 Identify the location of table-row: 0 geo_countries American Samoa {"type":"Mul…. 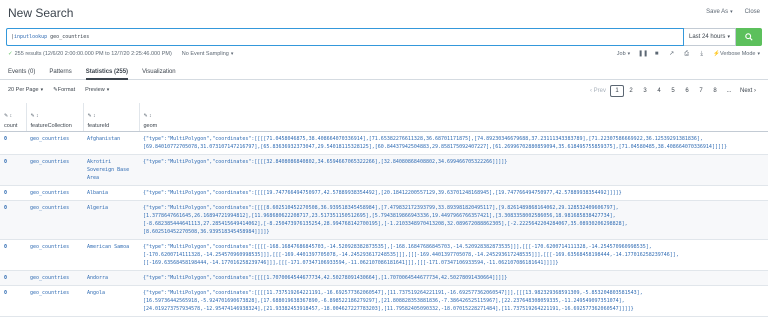
(384, 255).